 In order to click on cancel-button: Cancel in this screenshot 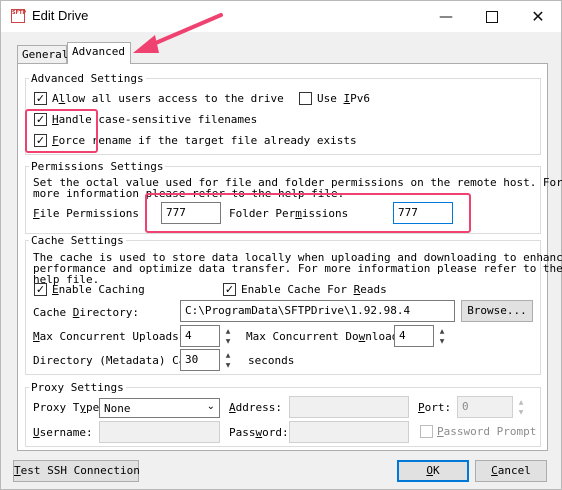, I will do `click(511, 471)`.